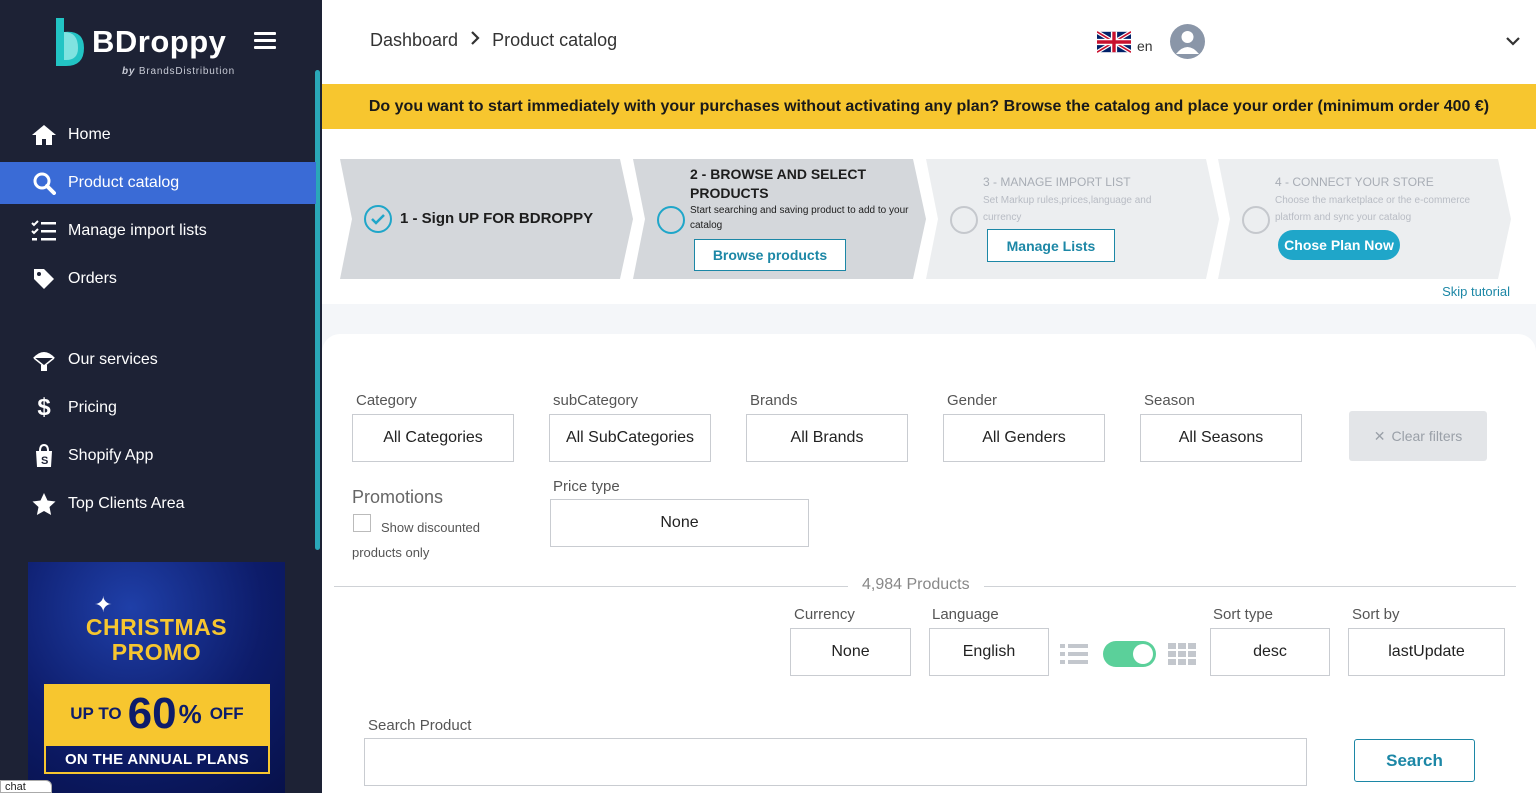 The width and height of the screenshot is (1536, 793). I want to click on sort-by-label: Sort by, so click(1376, 614).